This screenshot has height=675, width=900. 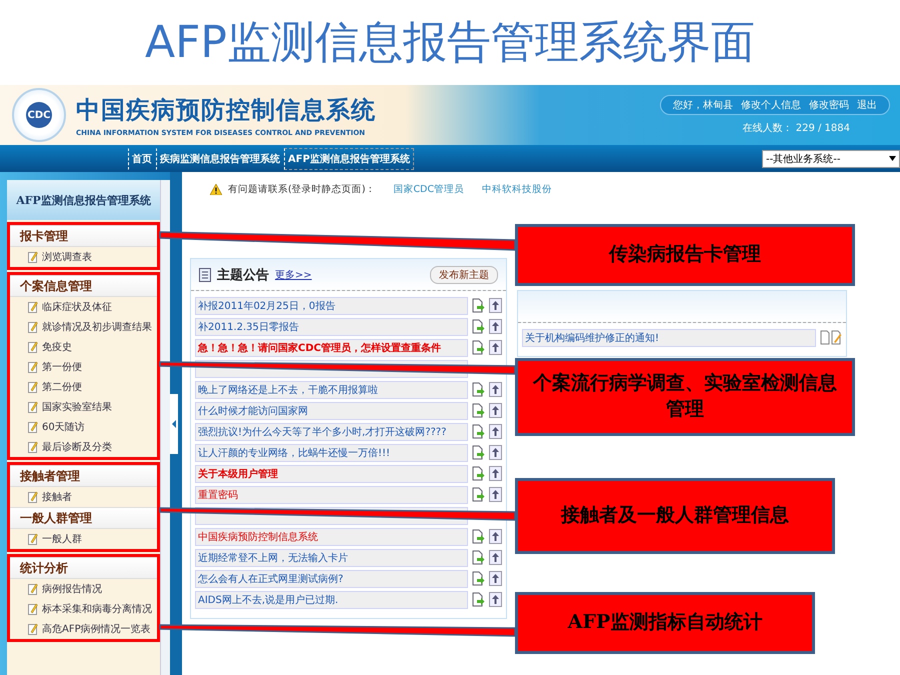 What do you see at coordinates (517, 189) in the screenshot?
I see `contact-link: 中科软科技股份` at bounding box center [517, 189].